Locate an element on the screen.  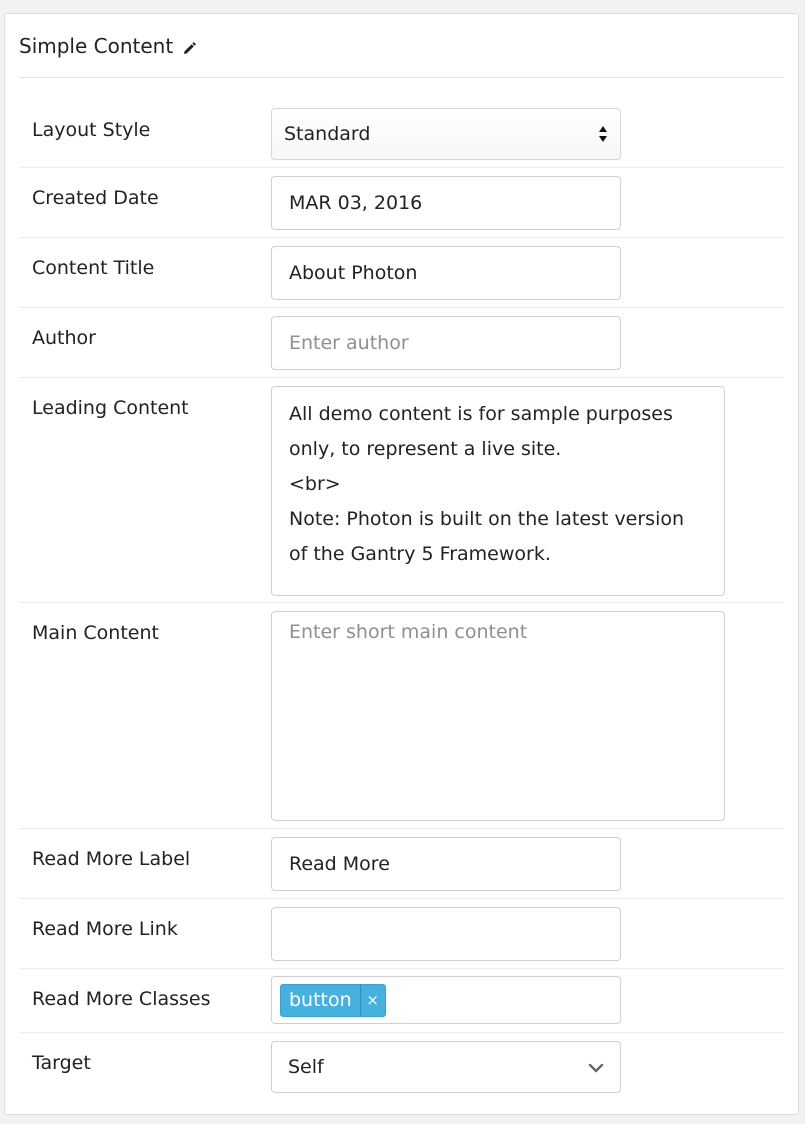
target-value: Self is located at coordinates (306, 1067).